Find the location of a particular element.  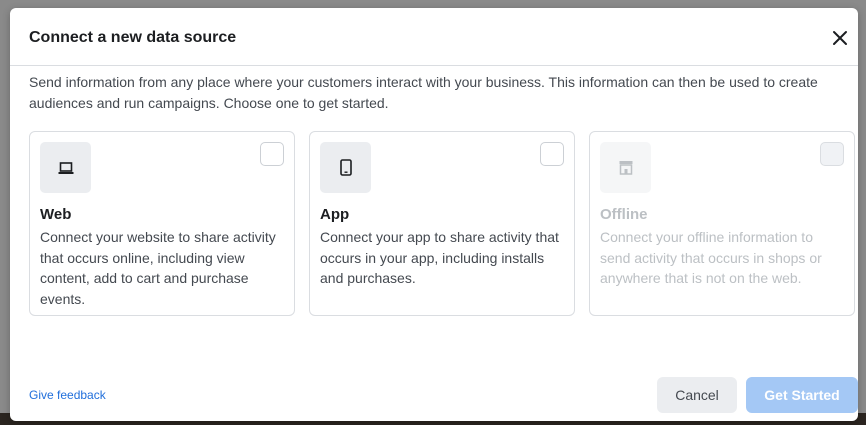

web-icon-box is located at coordinates (65, 167).